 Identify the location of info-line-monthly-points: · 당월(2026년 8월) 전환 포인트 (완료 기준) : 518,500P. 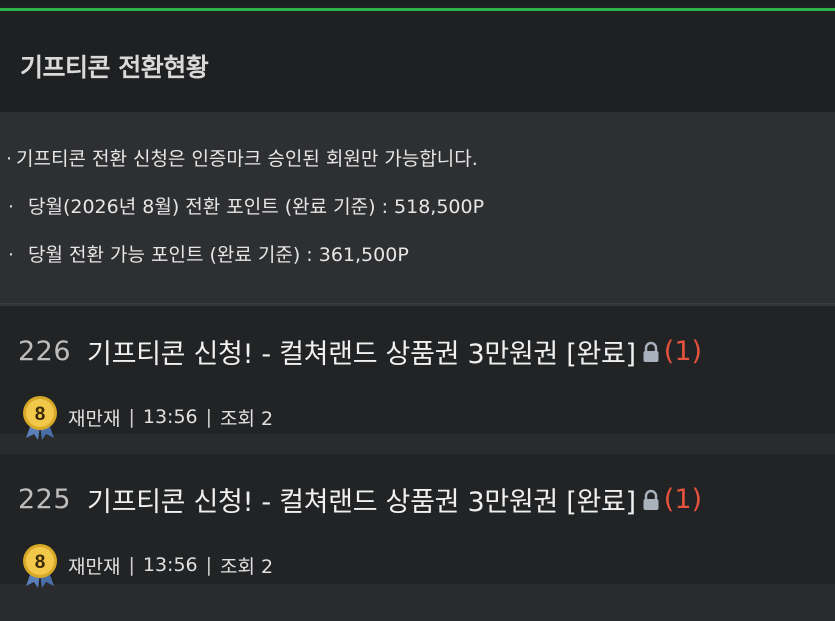
(417, 220).